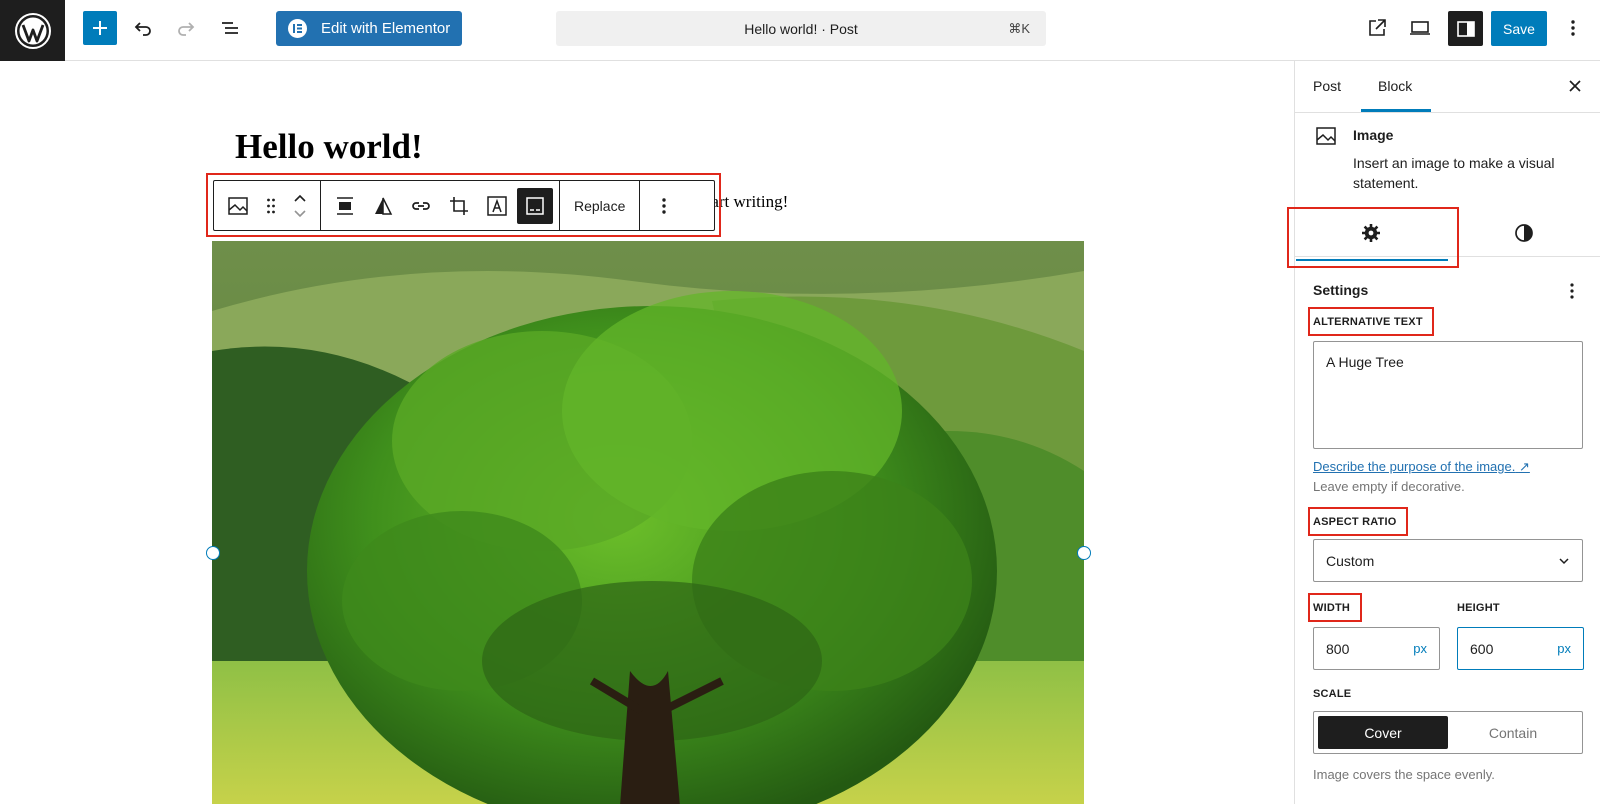  I want to click on alt-text-help: Leave empty if decorative., so click(1389, 486).